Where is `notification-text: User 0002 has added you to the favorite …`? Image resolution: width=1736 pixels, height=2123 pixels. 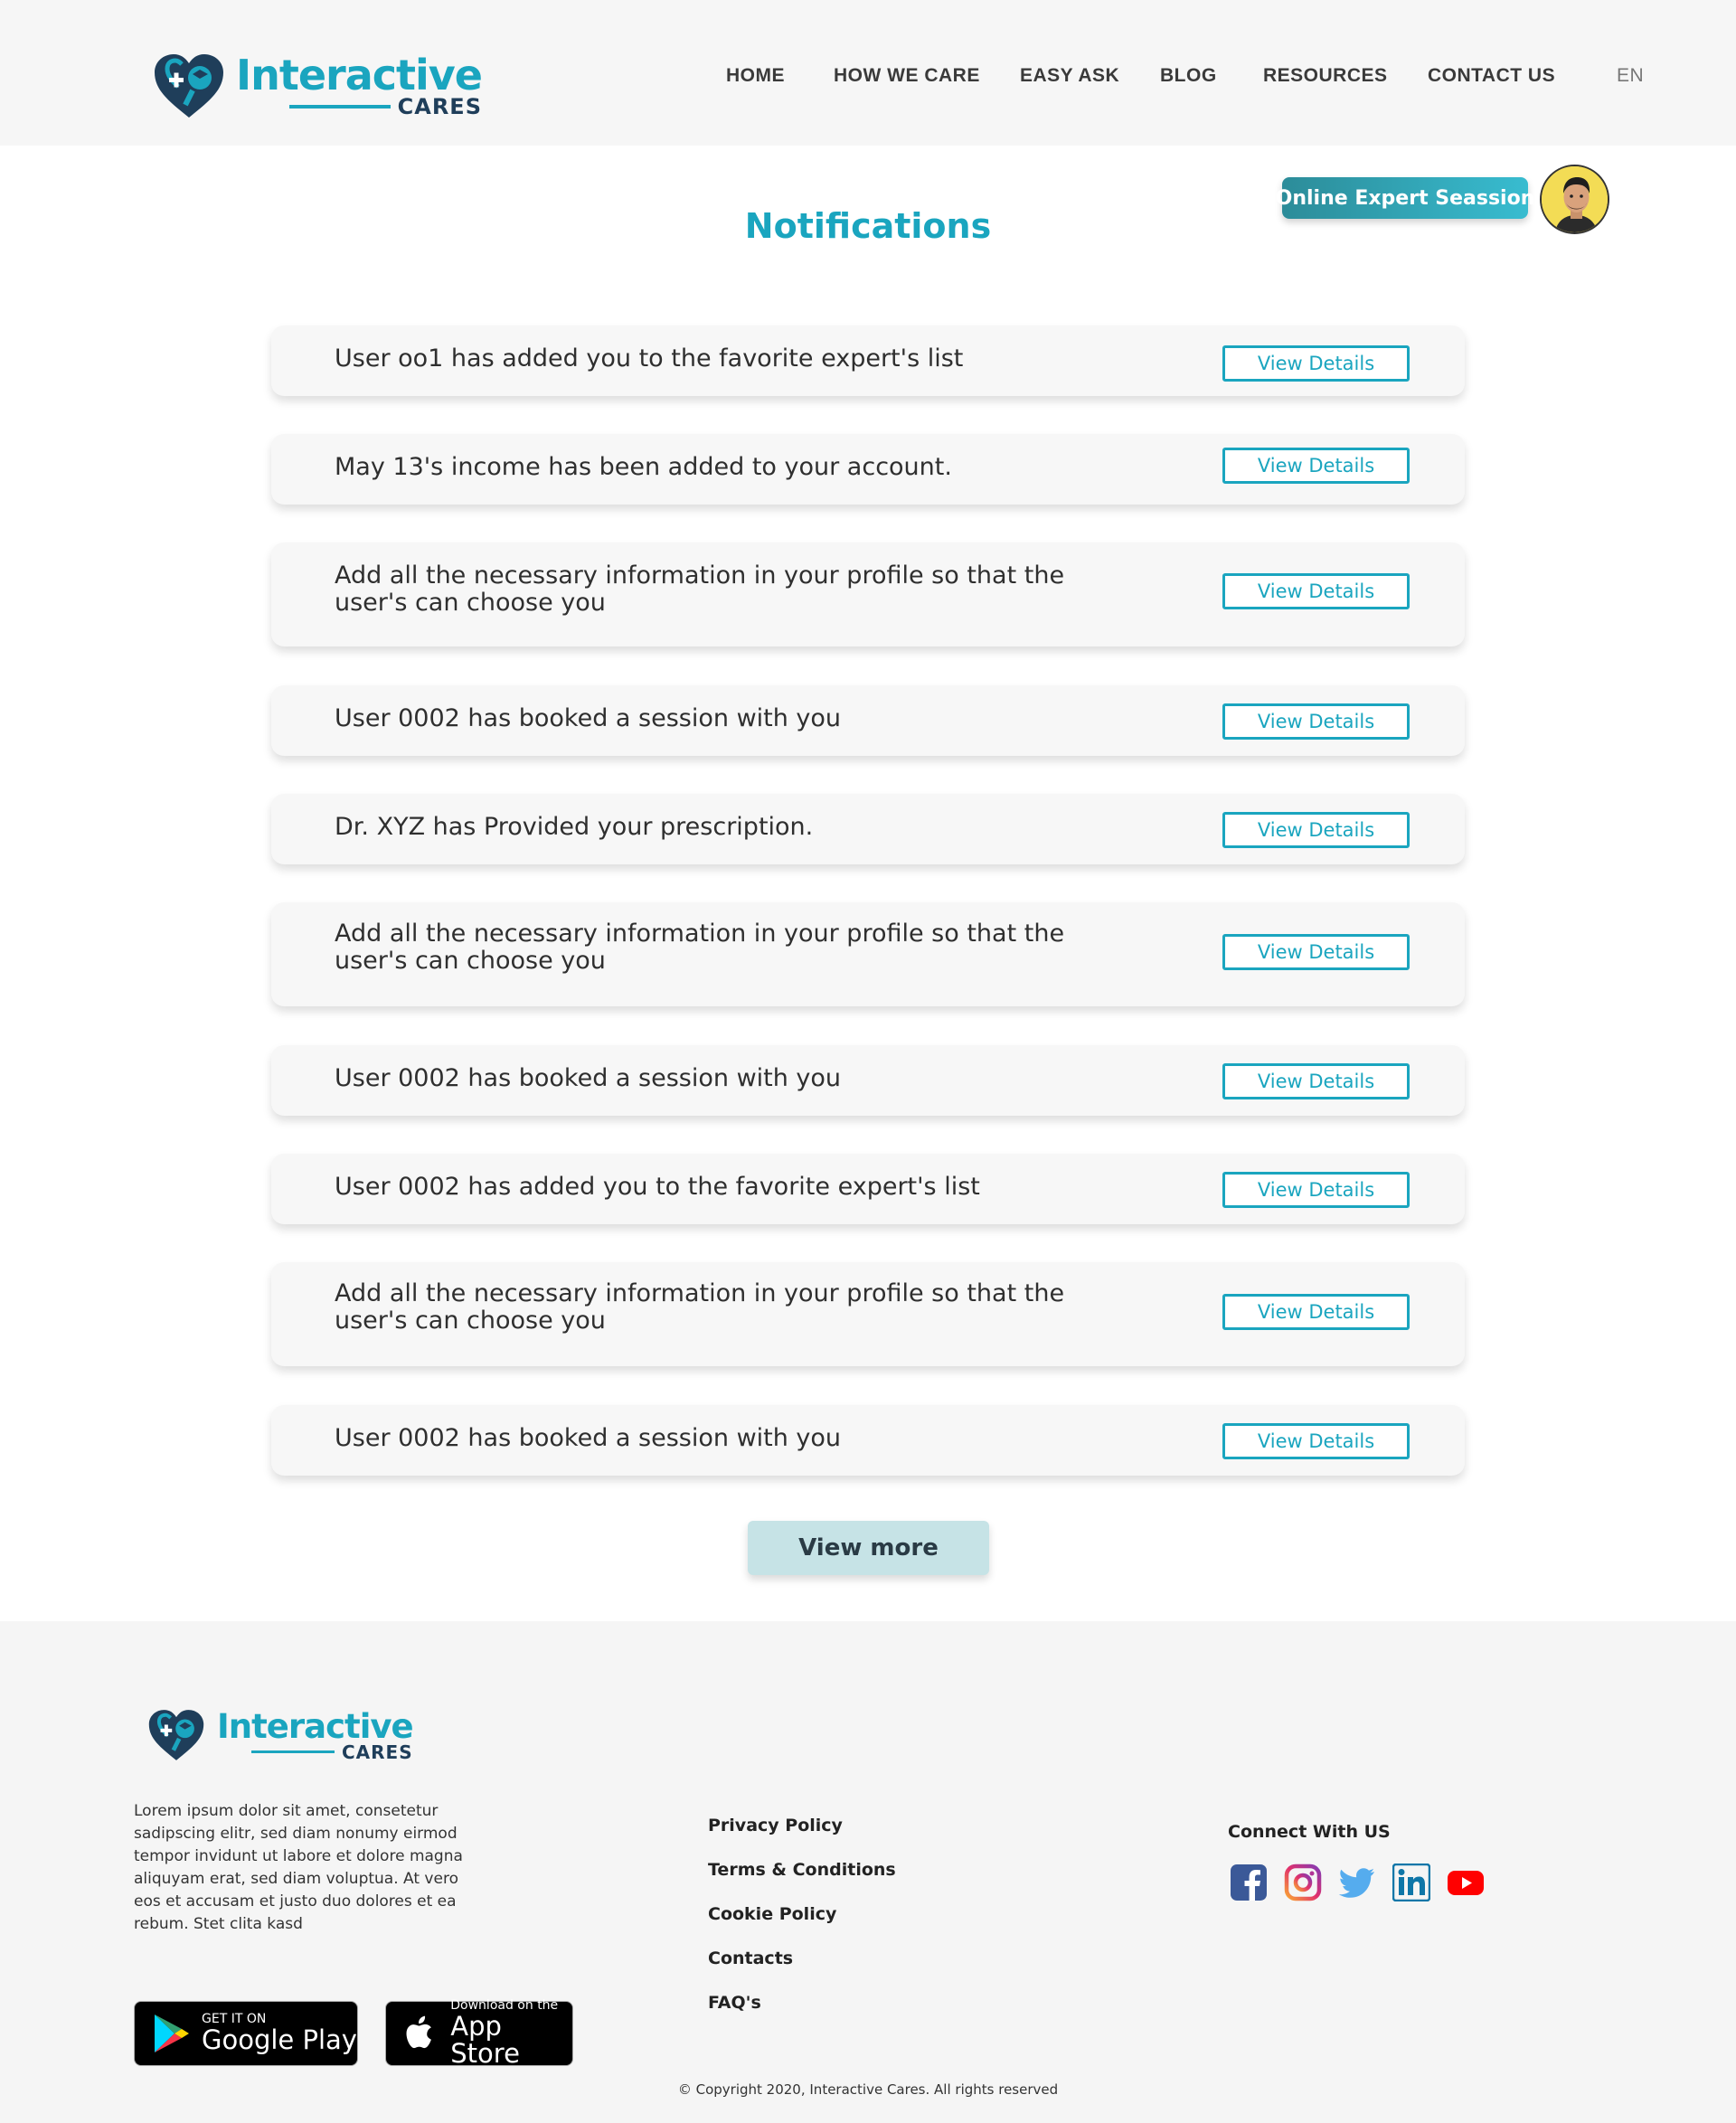
notification-text: User 0002 has added you to the favorite … is located at coordinates (657, 1187).